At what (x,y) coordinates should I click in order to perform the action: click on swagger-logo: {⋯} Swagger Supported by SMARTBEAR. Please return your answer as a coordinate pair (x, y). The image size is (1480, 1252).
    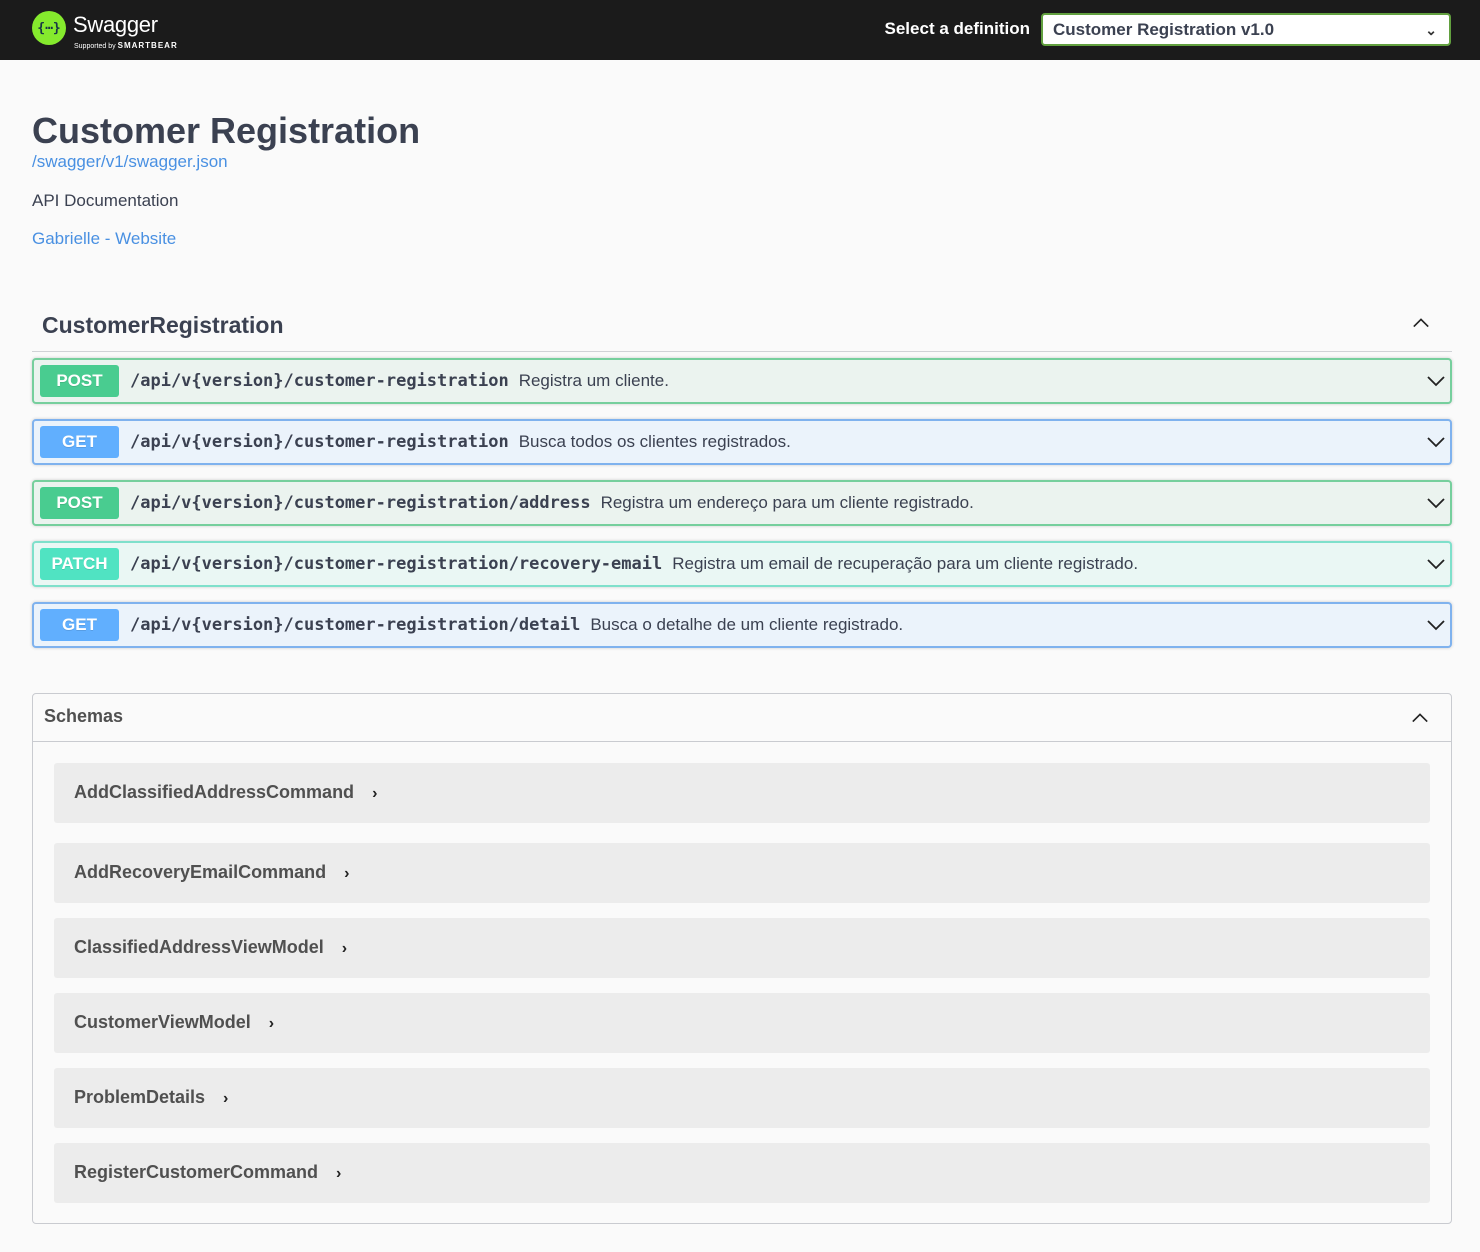
    Looking at the image, I should click on (107, 30).